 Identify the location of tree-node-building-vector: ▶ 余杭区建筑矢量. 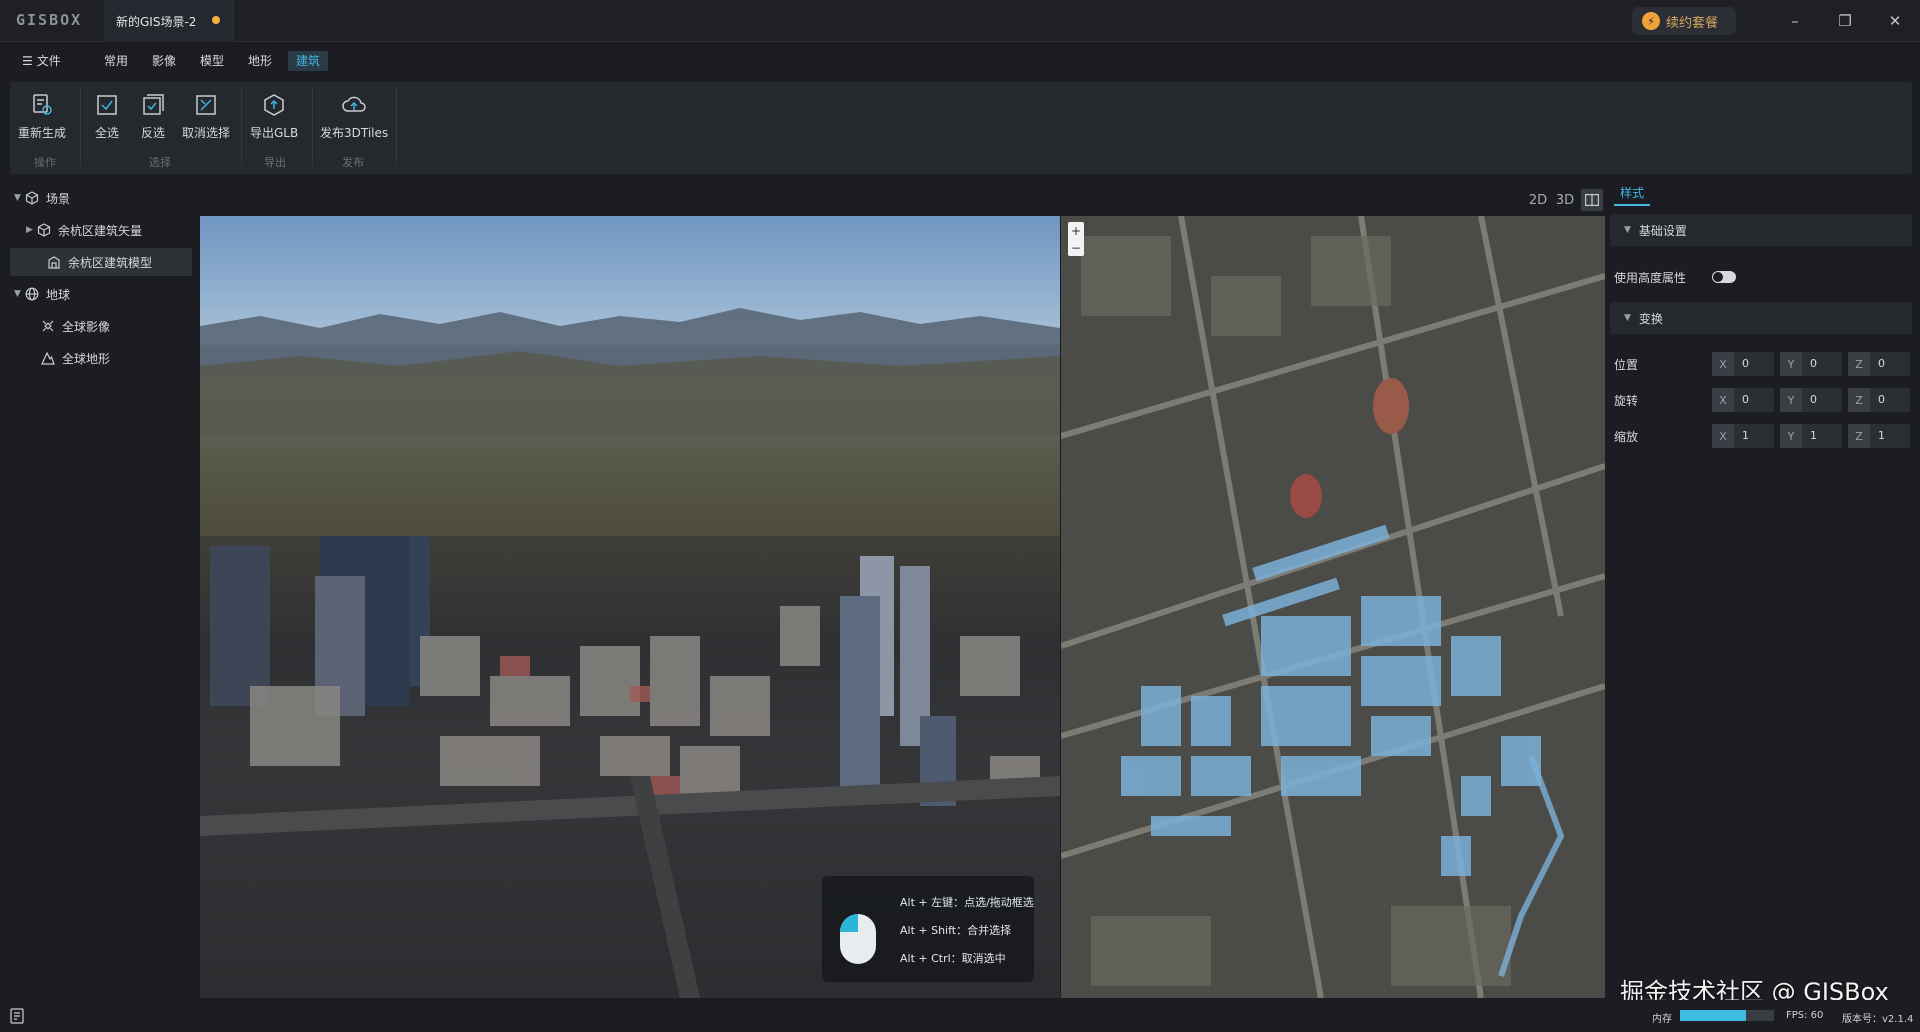
(98, 230).